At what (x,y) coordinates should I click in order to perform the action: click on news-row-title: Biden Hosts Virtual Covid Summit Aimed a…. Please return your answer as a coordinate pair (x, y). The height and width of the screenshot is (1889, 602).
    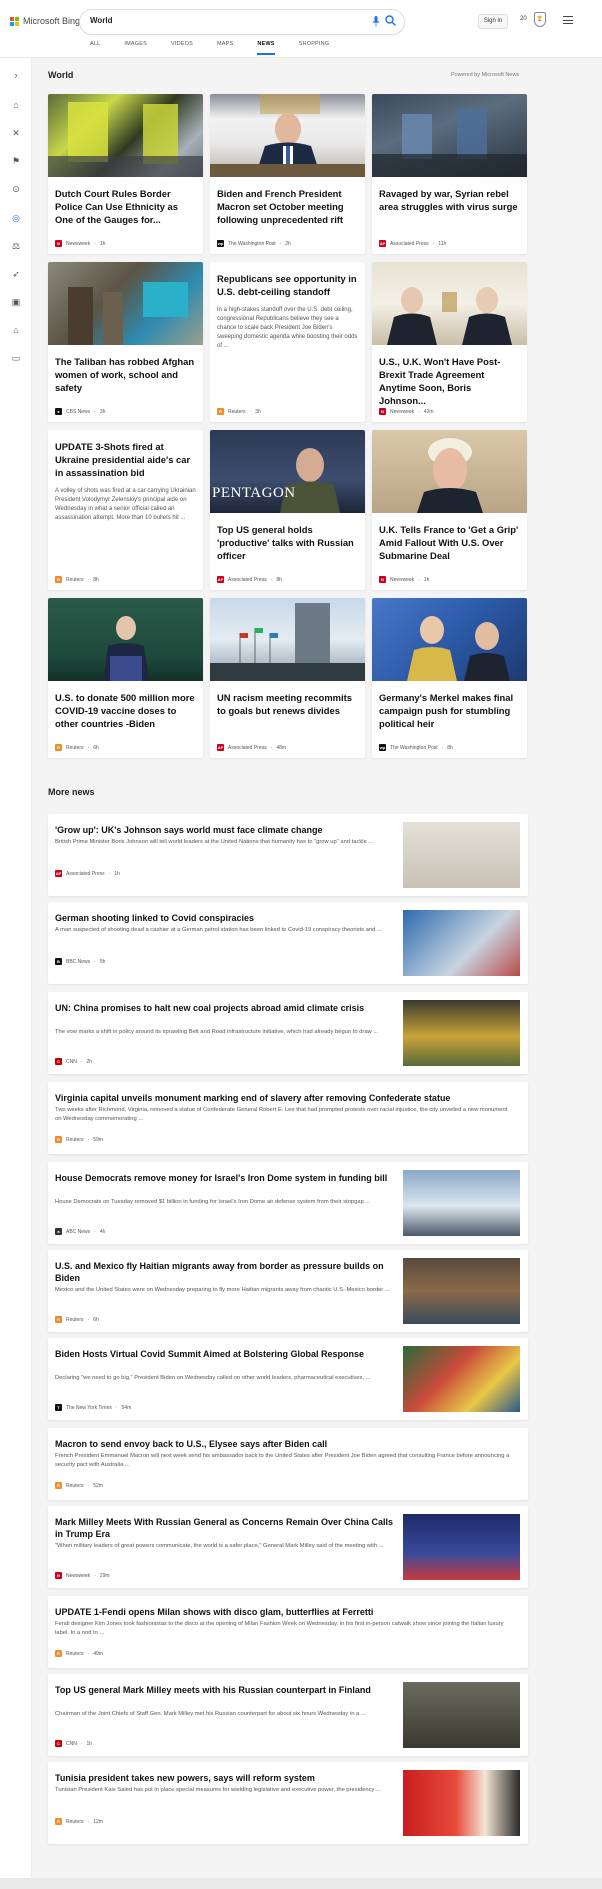
    Looking at the image, I should click on (225, 1354).